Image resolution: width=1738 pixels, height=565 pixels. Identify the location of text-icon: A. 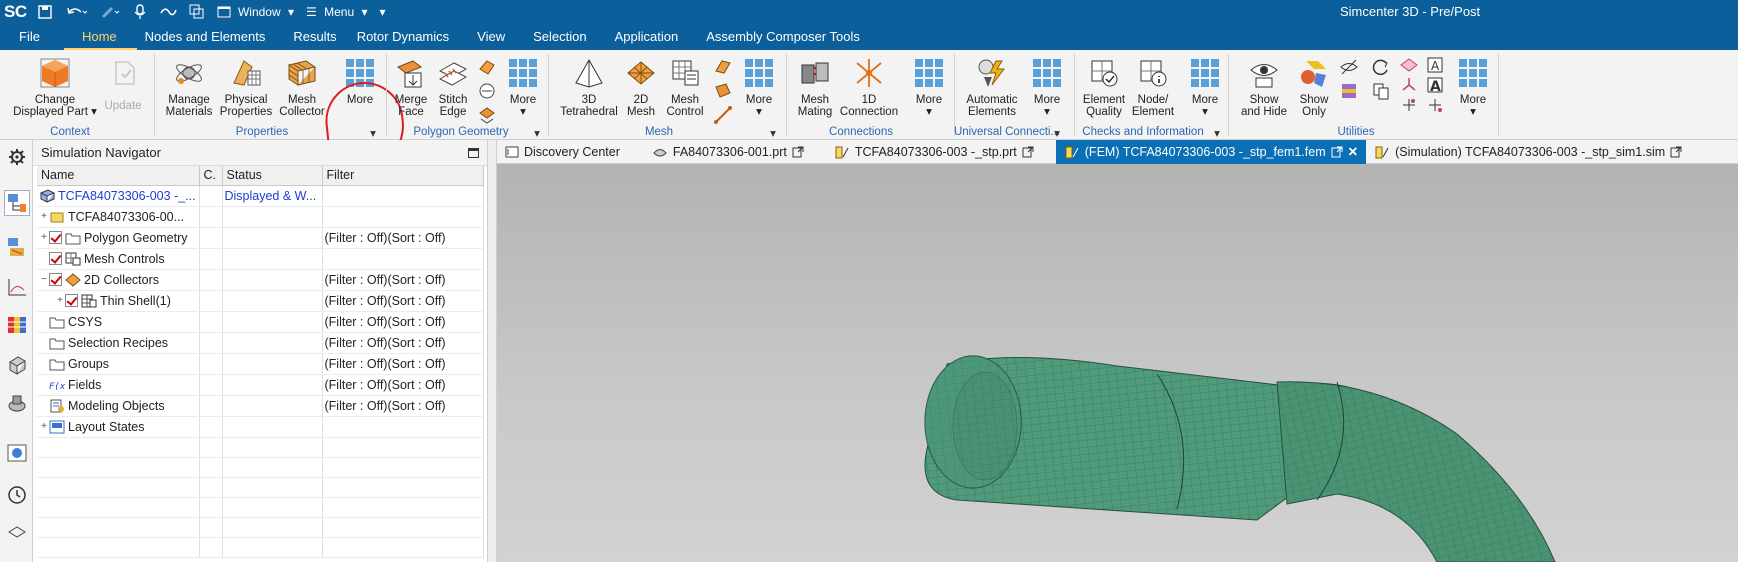
(1435, 85).